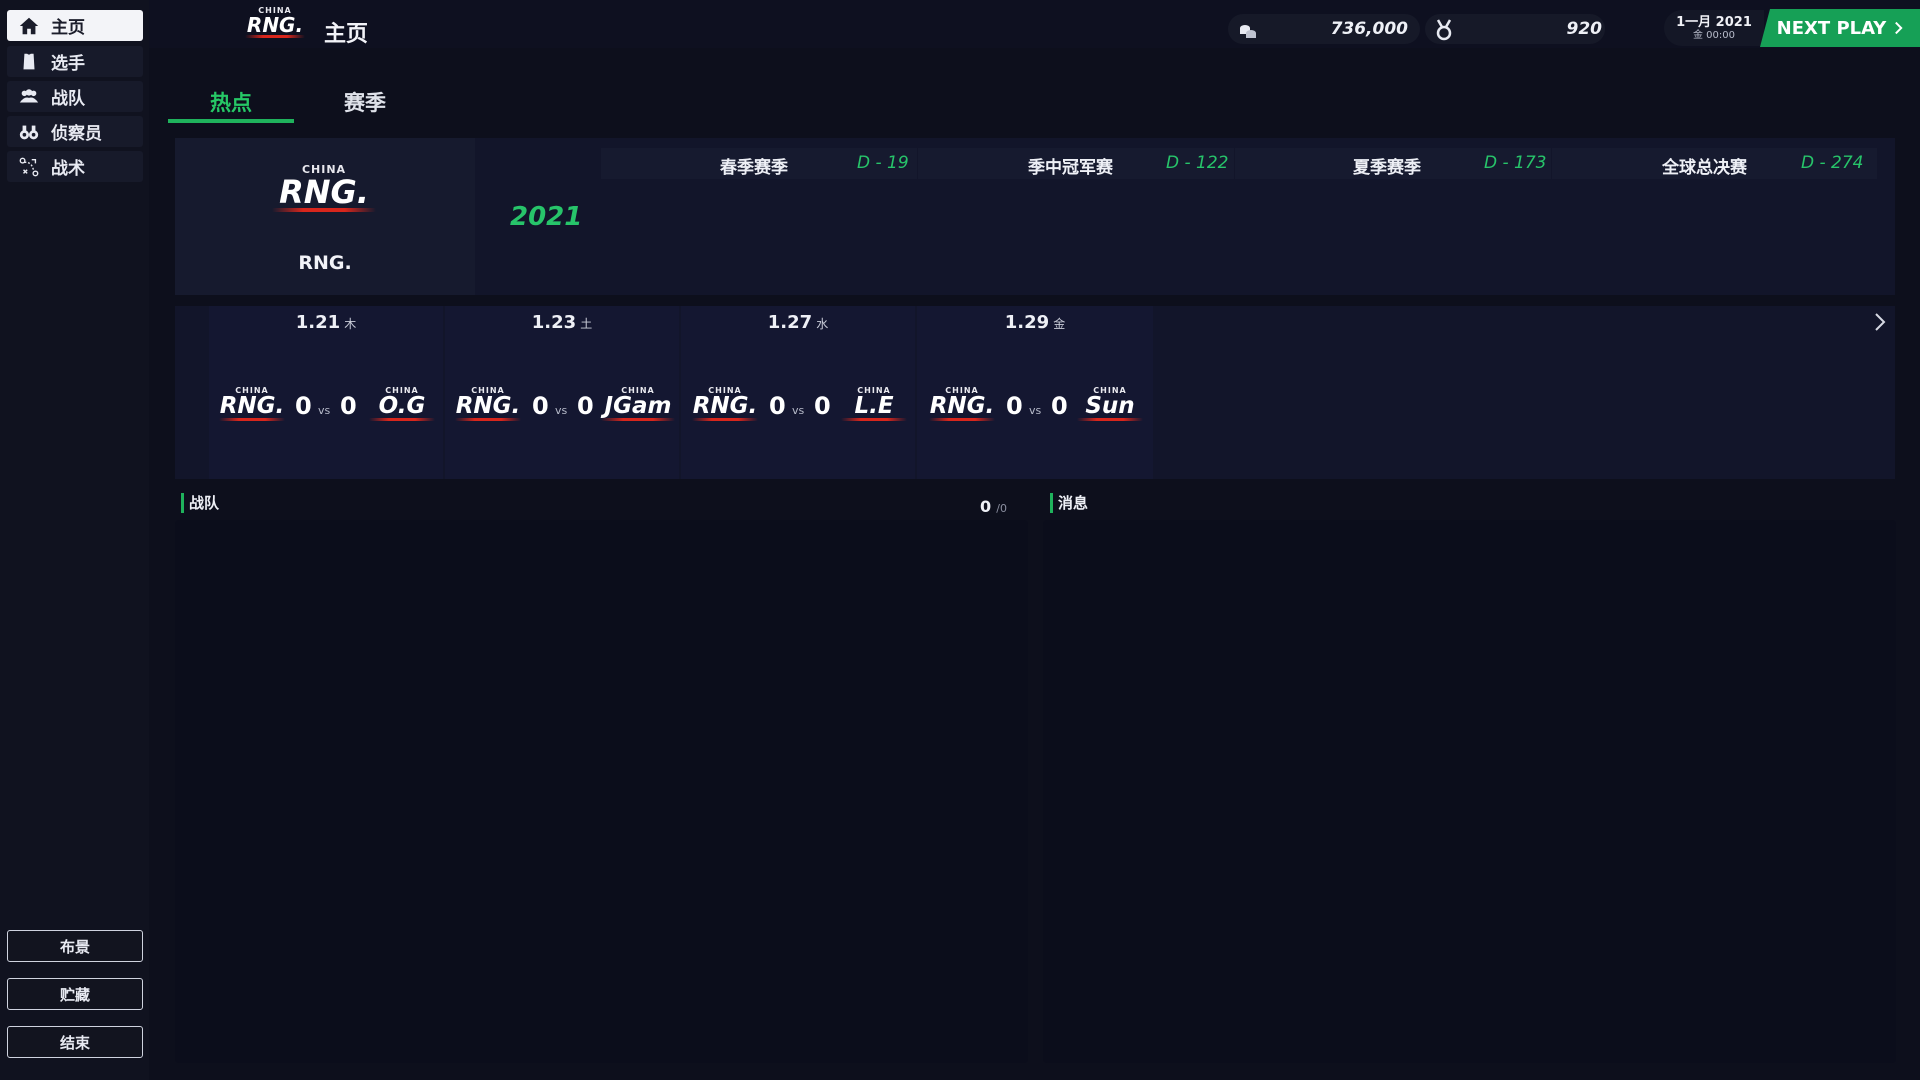 The image size is (1920, 1080). Describe the element at coordinates (68, 28) in the screenshot. I see `sidebar-item-label: 主页` at that location.